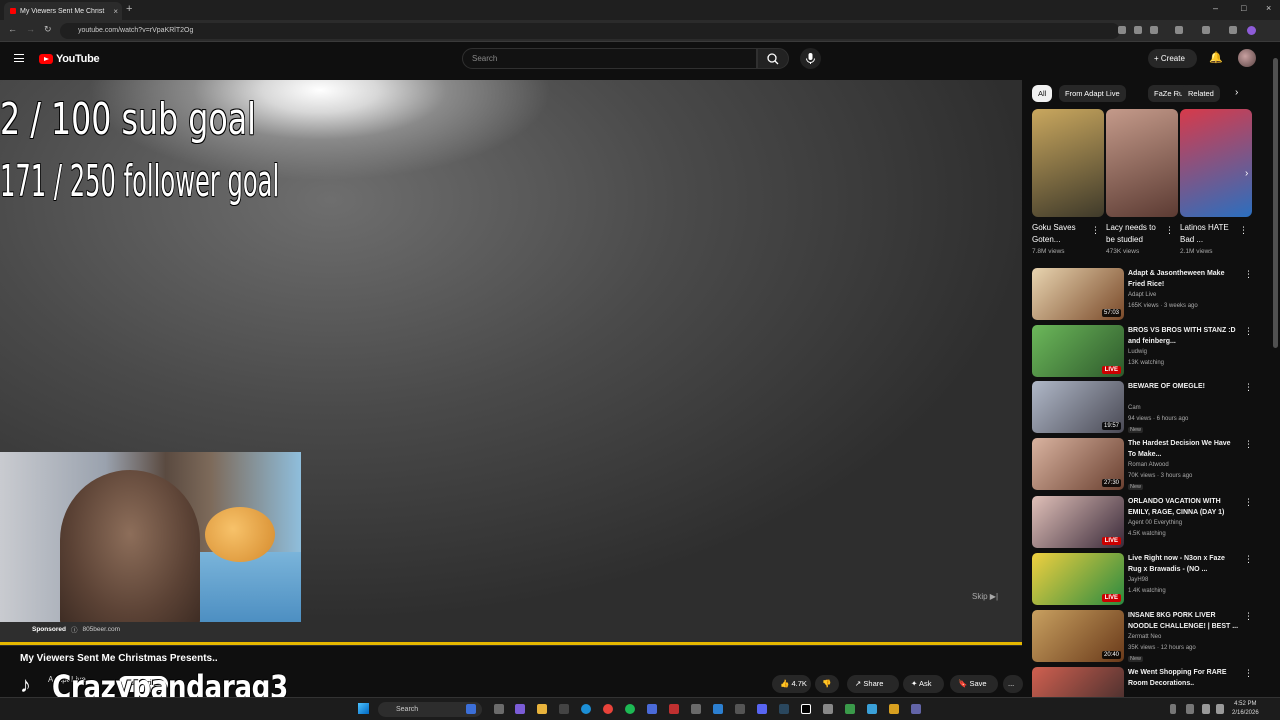 The image size is (1280, 720). Describe the element at coordinates (1215, 8) in the screenshot. I see `minimize-icon: –` at that location.